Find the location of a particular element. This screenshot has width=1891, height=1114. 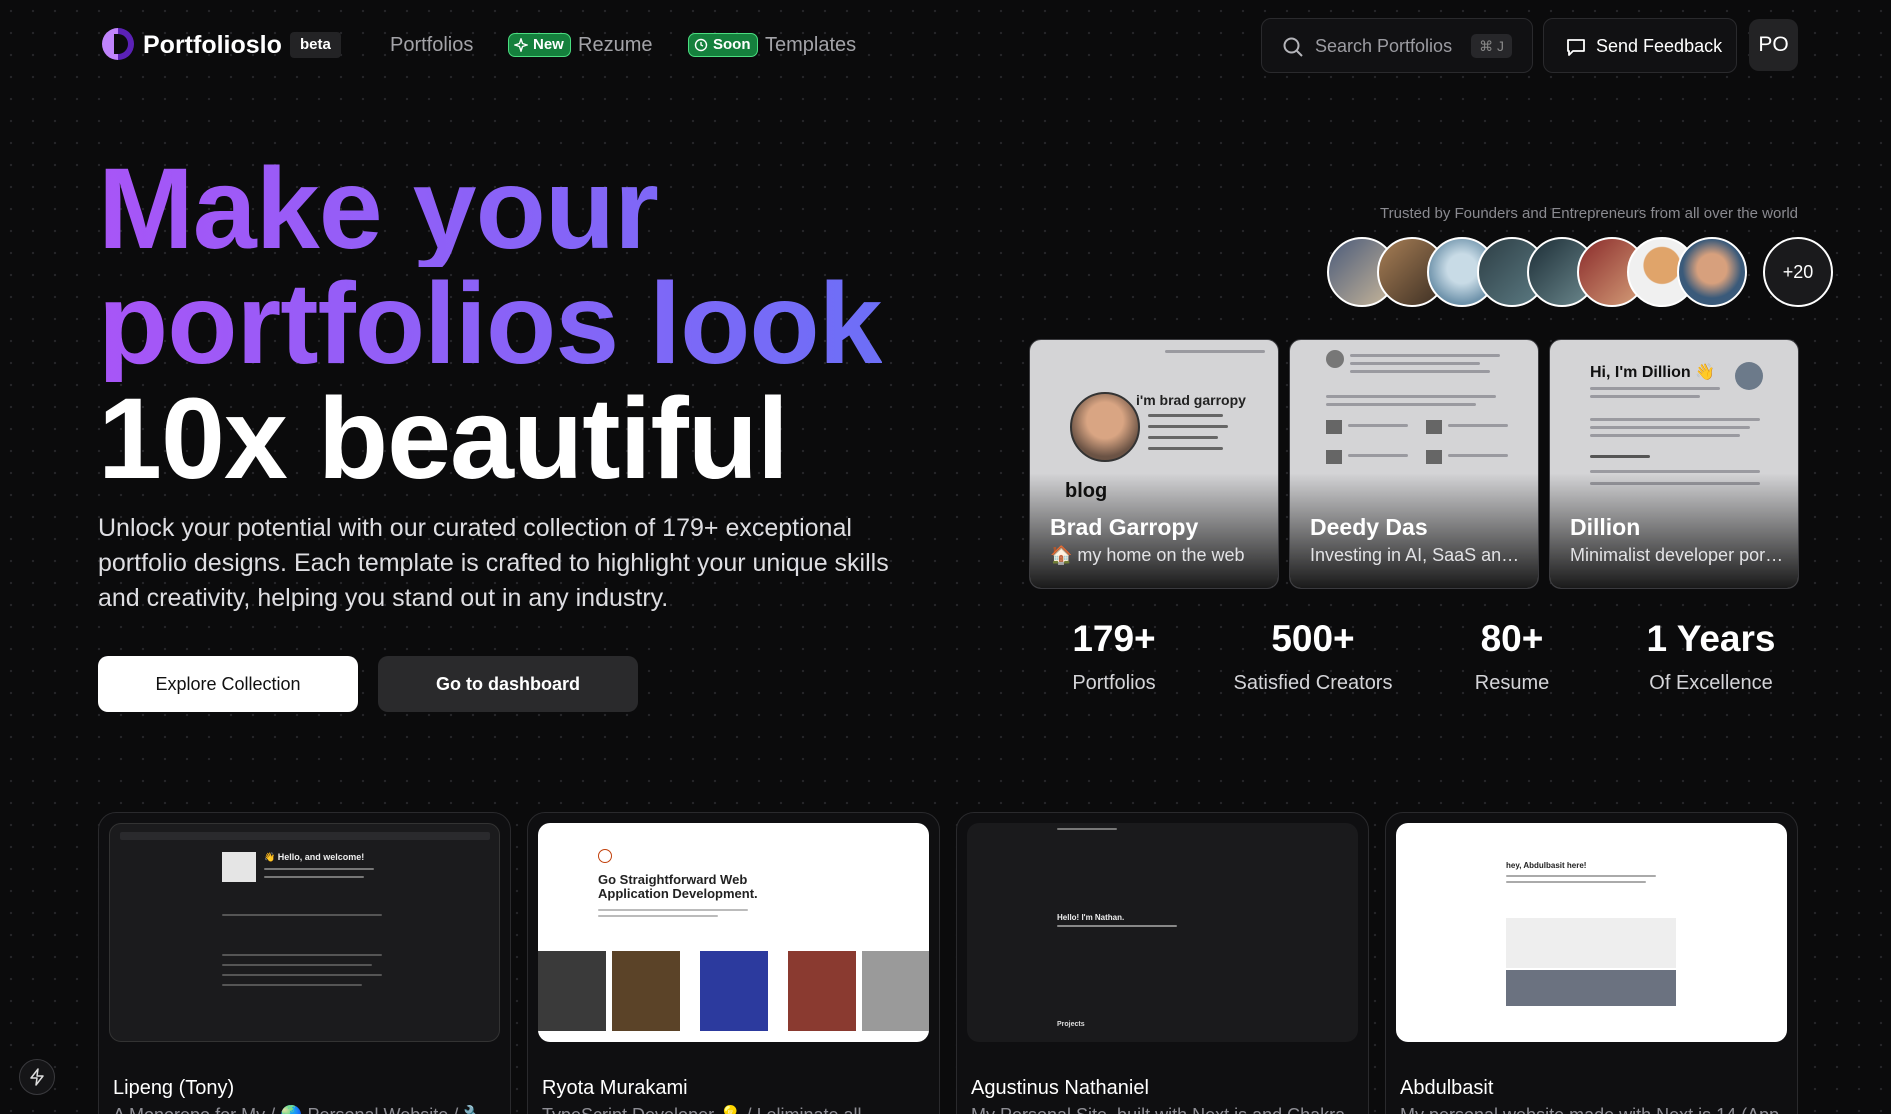

search-input: Search Portfolios ⌘ J is located at coordinates (1397, 45).